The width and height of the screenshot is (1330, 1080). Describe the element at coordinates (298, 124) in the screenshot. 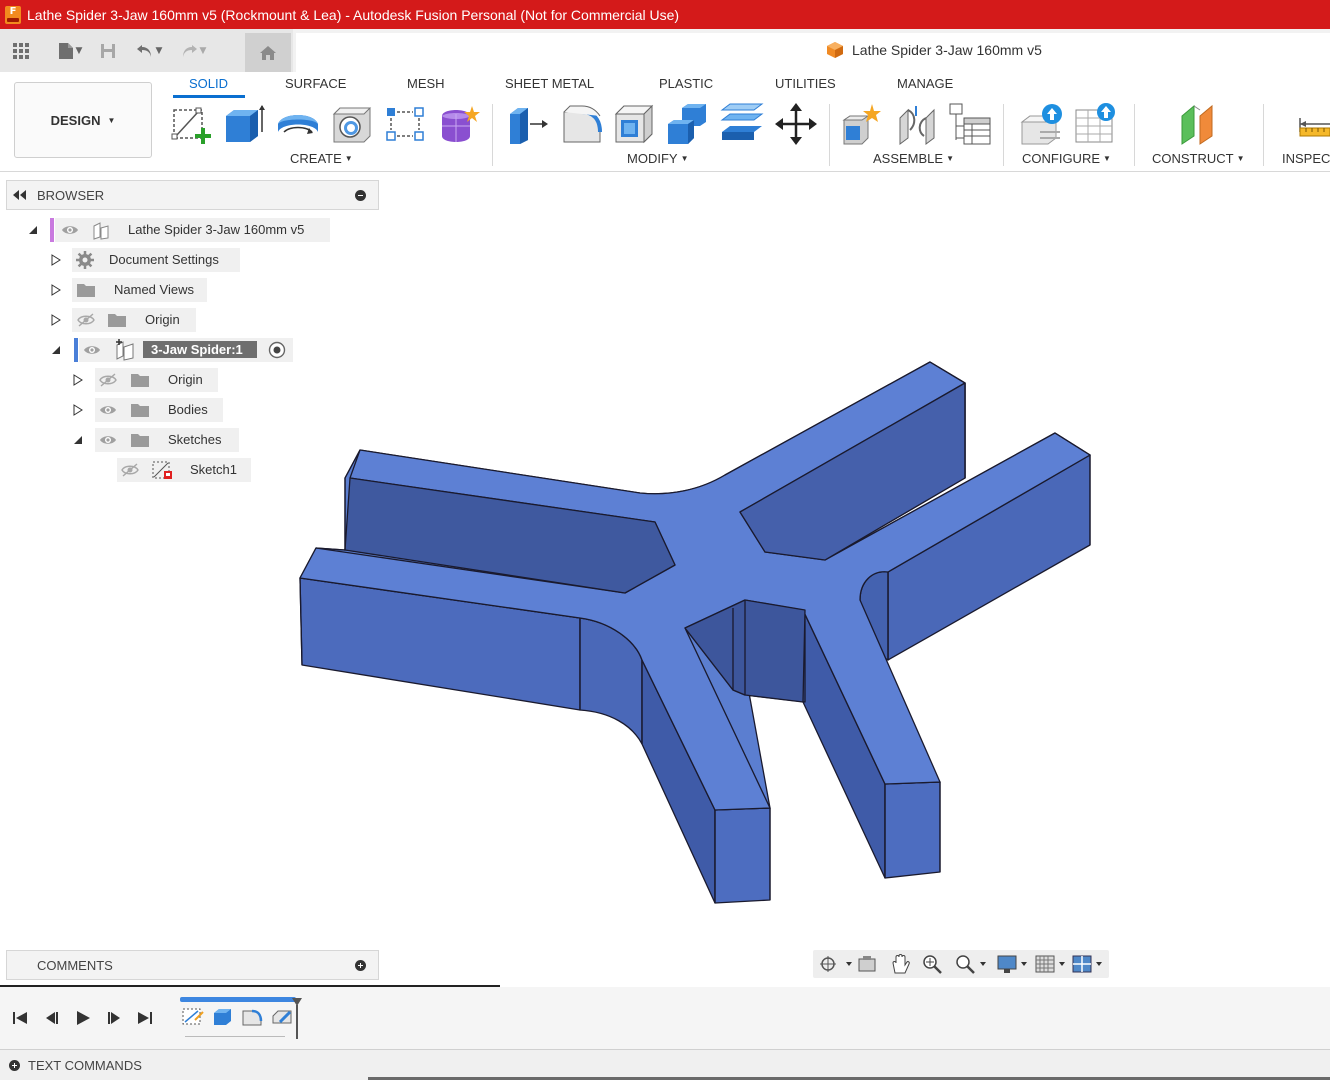

I see `revolve-button` at that location.